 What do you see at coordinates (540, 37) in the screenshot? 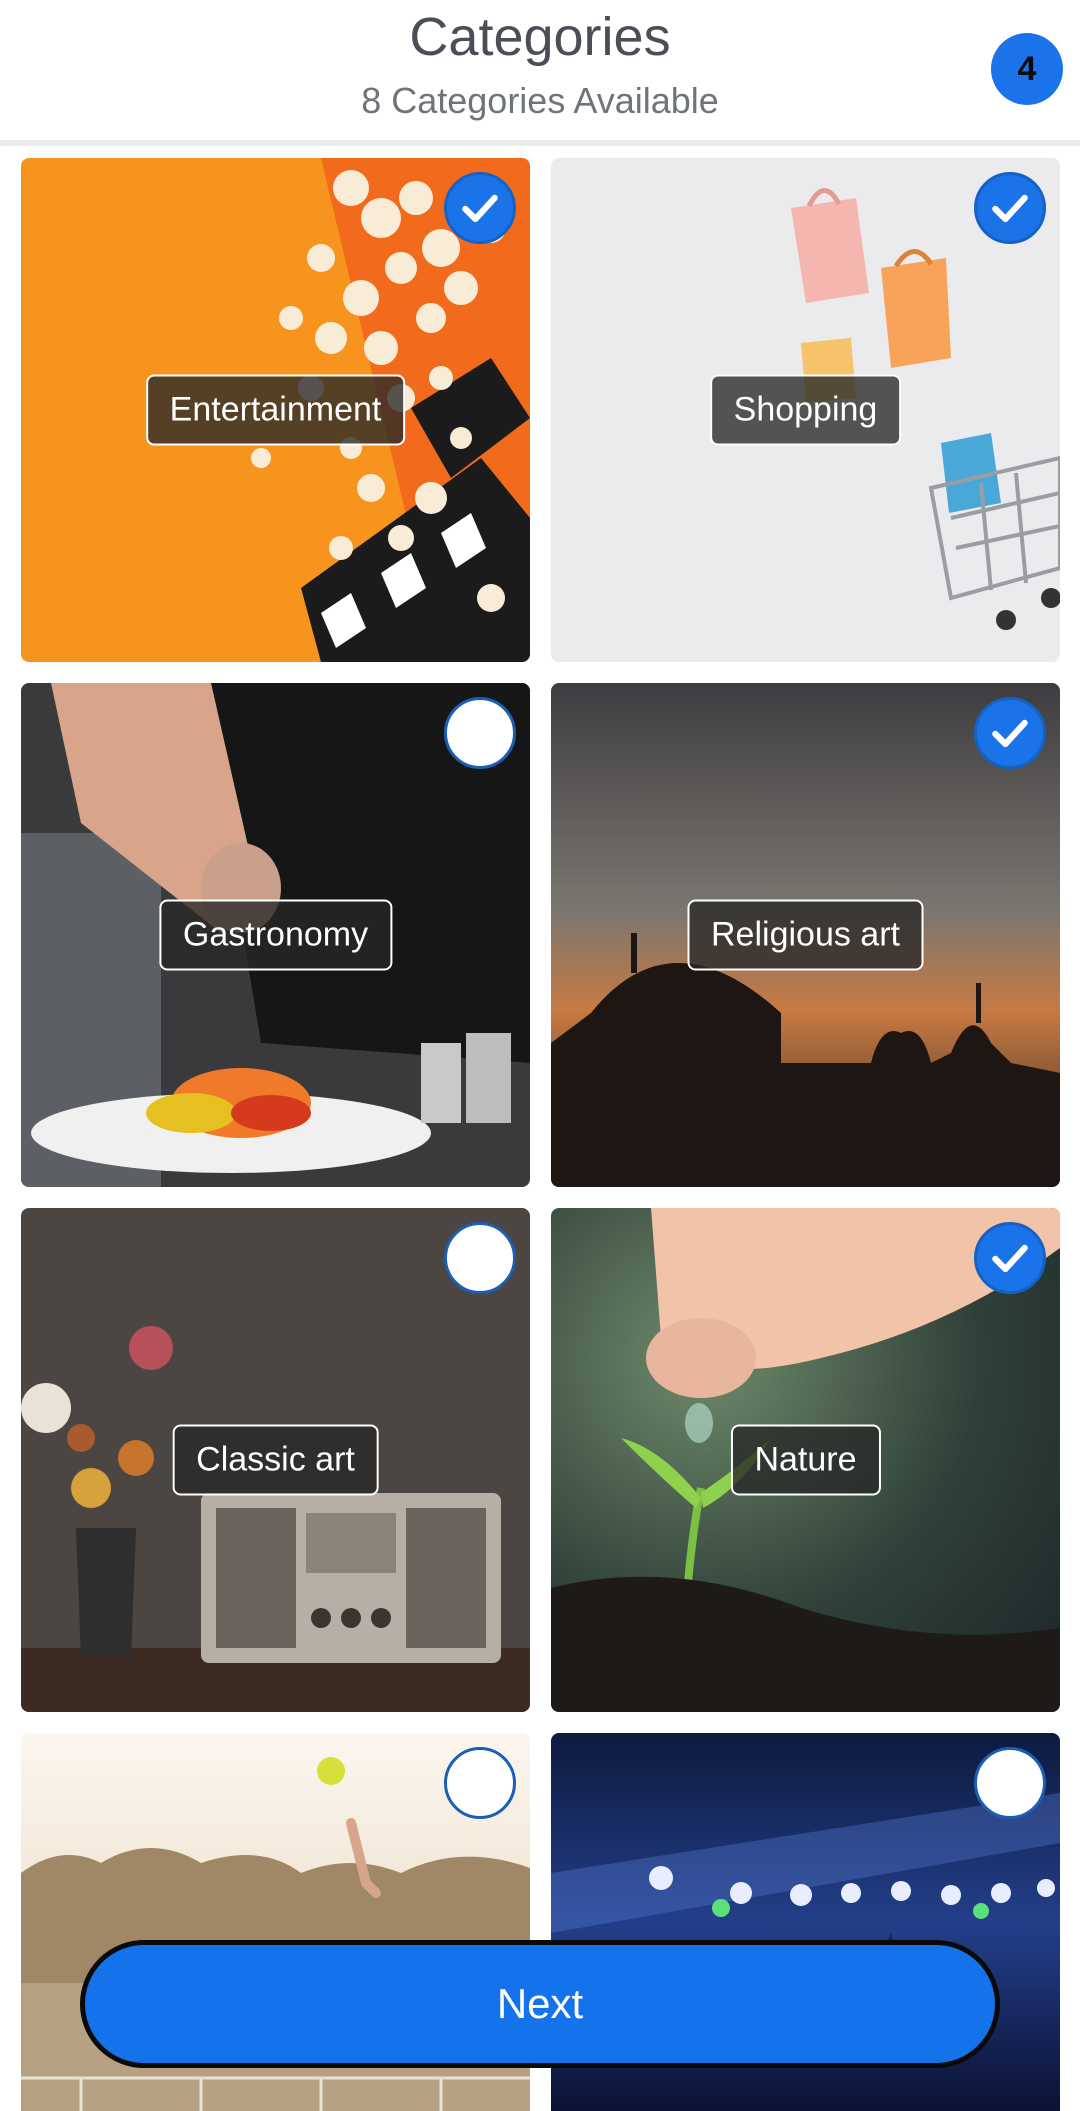
I see `page-title: Categories` at bounding box center [540, 37].